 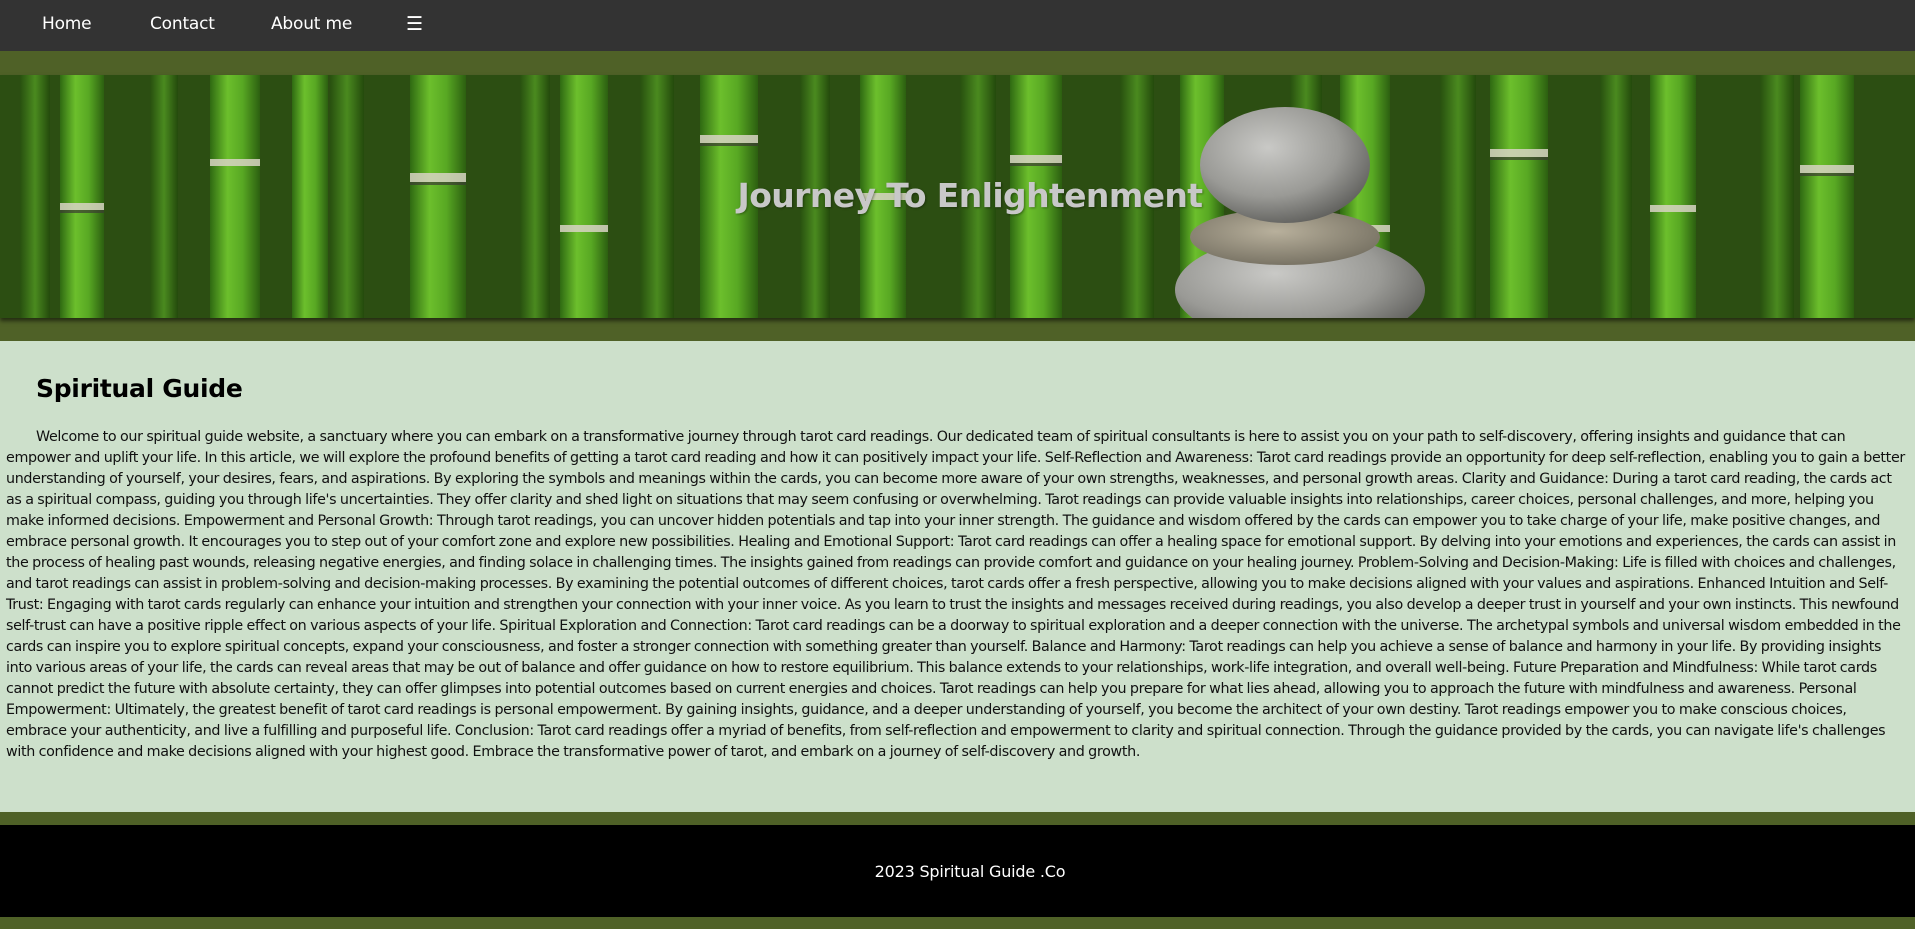 What do you see at coordinates (311, 24) in the screenshot?
I see `nav-link-about-me: About me` at bounding box center [311, 24].